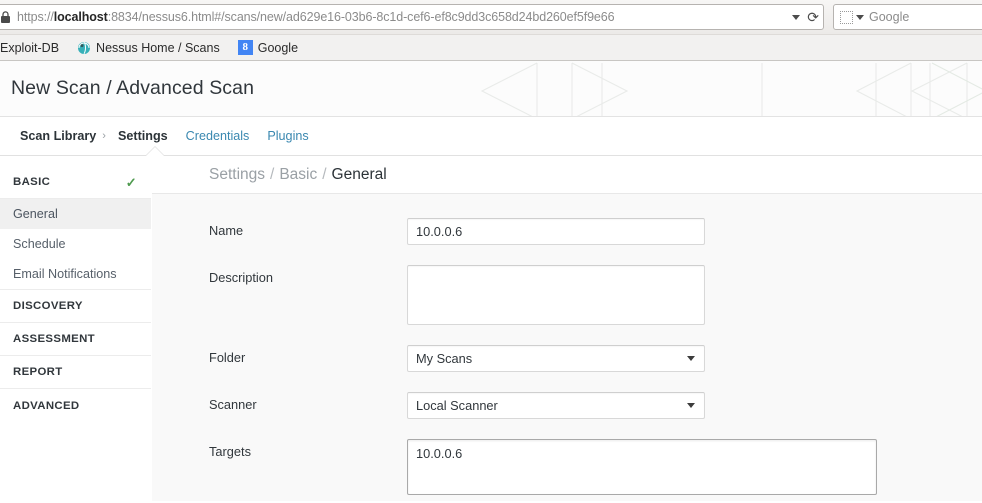  I want to click on lock-icon, so click(5, 17).